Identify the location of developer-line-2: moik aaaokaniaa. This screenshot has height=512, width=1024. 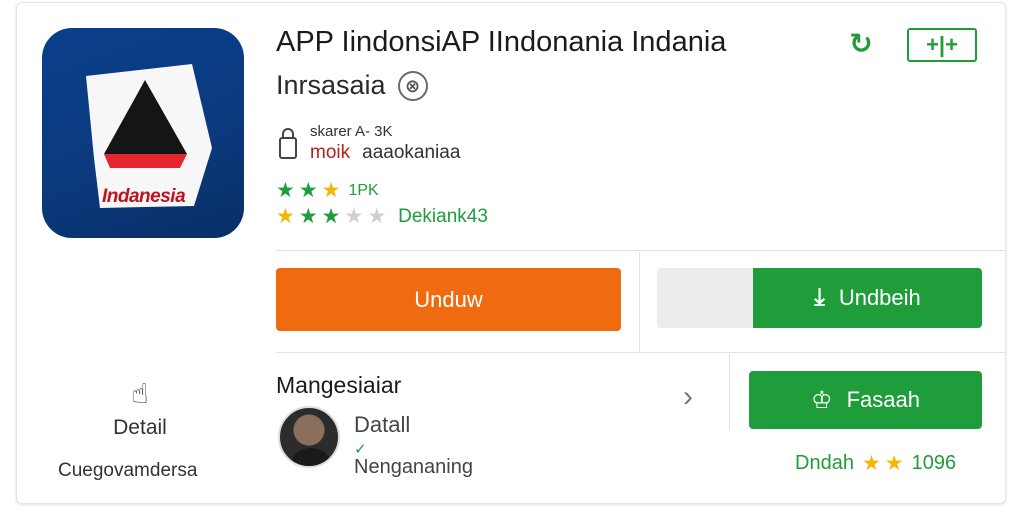
(385, 153).